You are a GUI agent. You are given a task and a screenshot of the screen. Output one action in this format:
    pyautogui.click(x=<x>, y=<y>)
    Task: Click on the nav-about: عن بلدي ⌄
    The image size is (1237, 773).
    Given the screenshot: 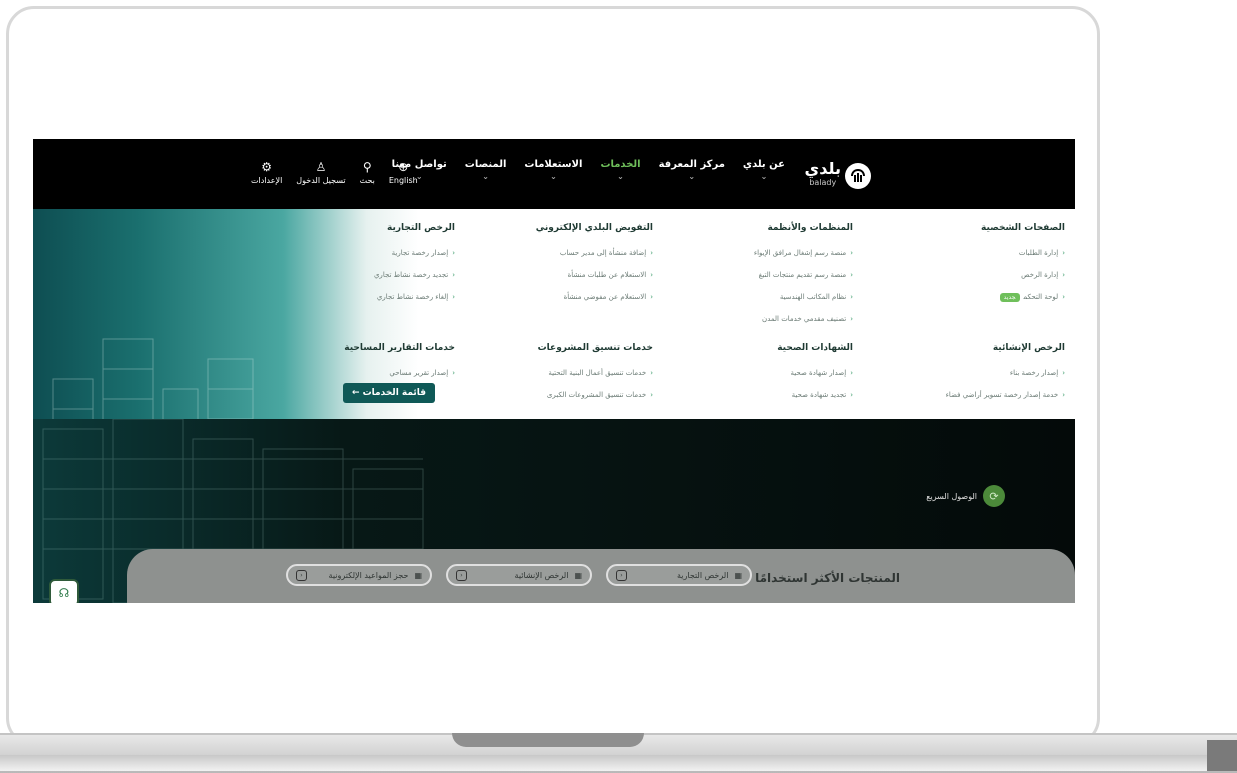 What is the action you would take?
    pyautogui.click(x=764, y=170)
    